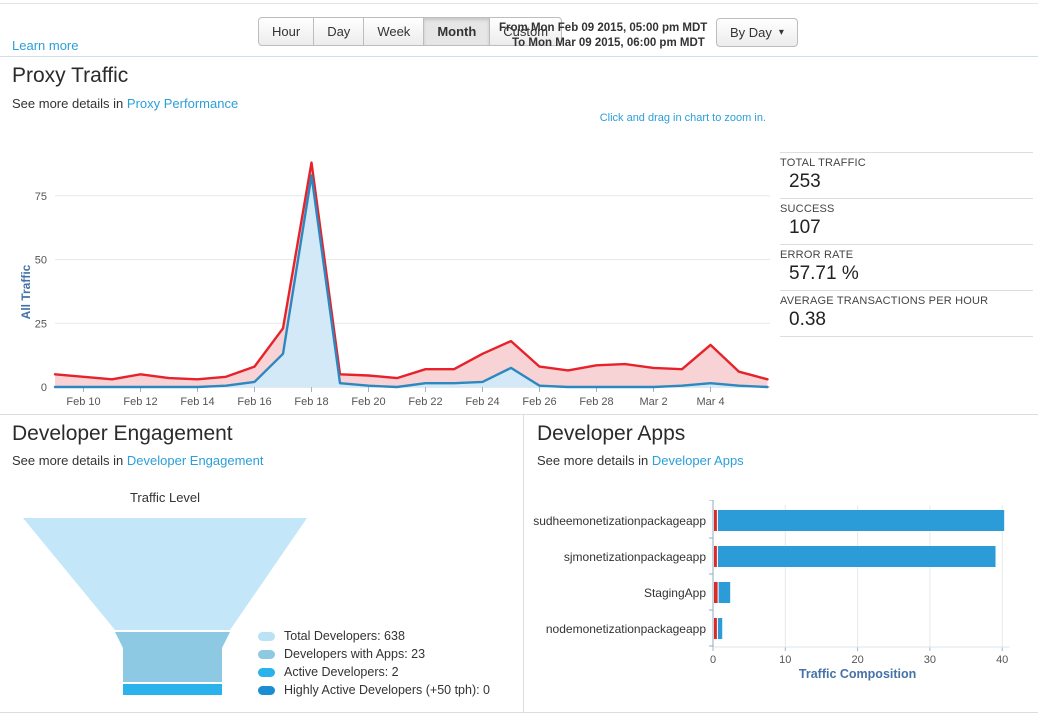 The image size is (1038, 717). I want to click on svg-text: Mar 4, so click(710, 402).